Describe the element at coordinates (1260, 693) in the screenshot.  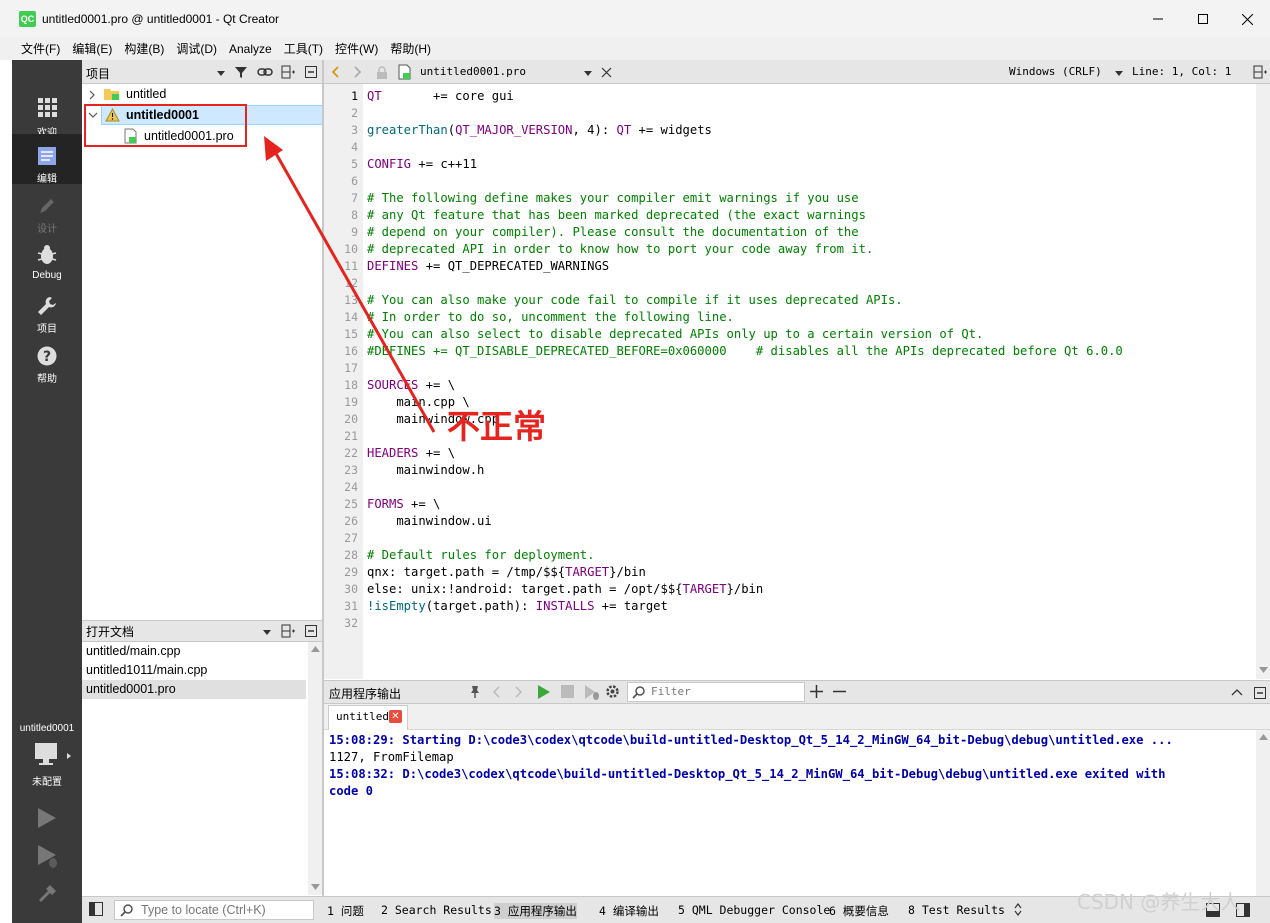
I see `close-pane-icon` at that location.